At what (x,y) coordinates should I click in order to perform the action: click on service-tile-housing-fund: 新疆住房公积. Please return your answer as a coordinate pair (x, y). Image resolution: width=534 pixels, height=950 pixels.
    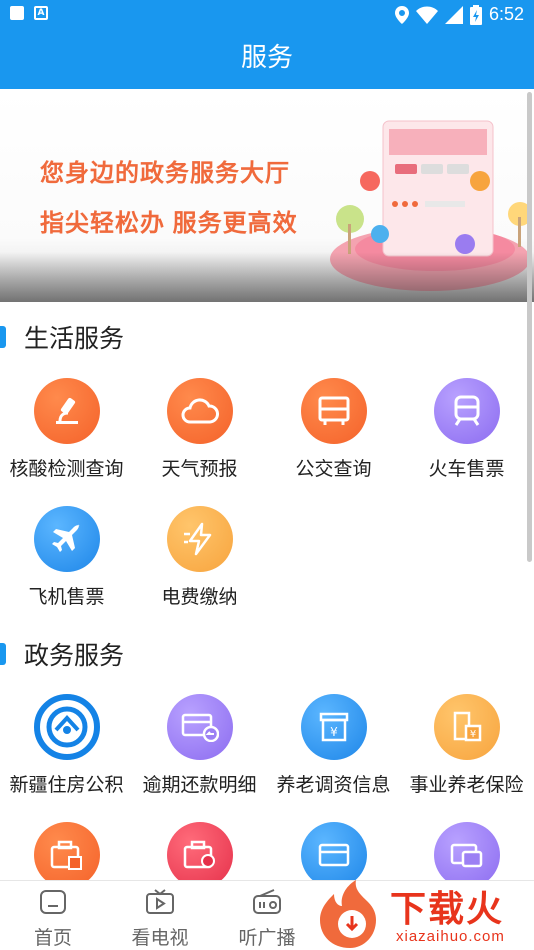
    Looking at the image, I should click on (66, 754).